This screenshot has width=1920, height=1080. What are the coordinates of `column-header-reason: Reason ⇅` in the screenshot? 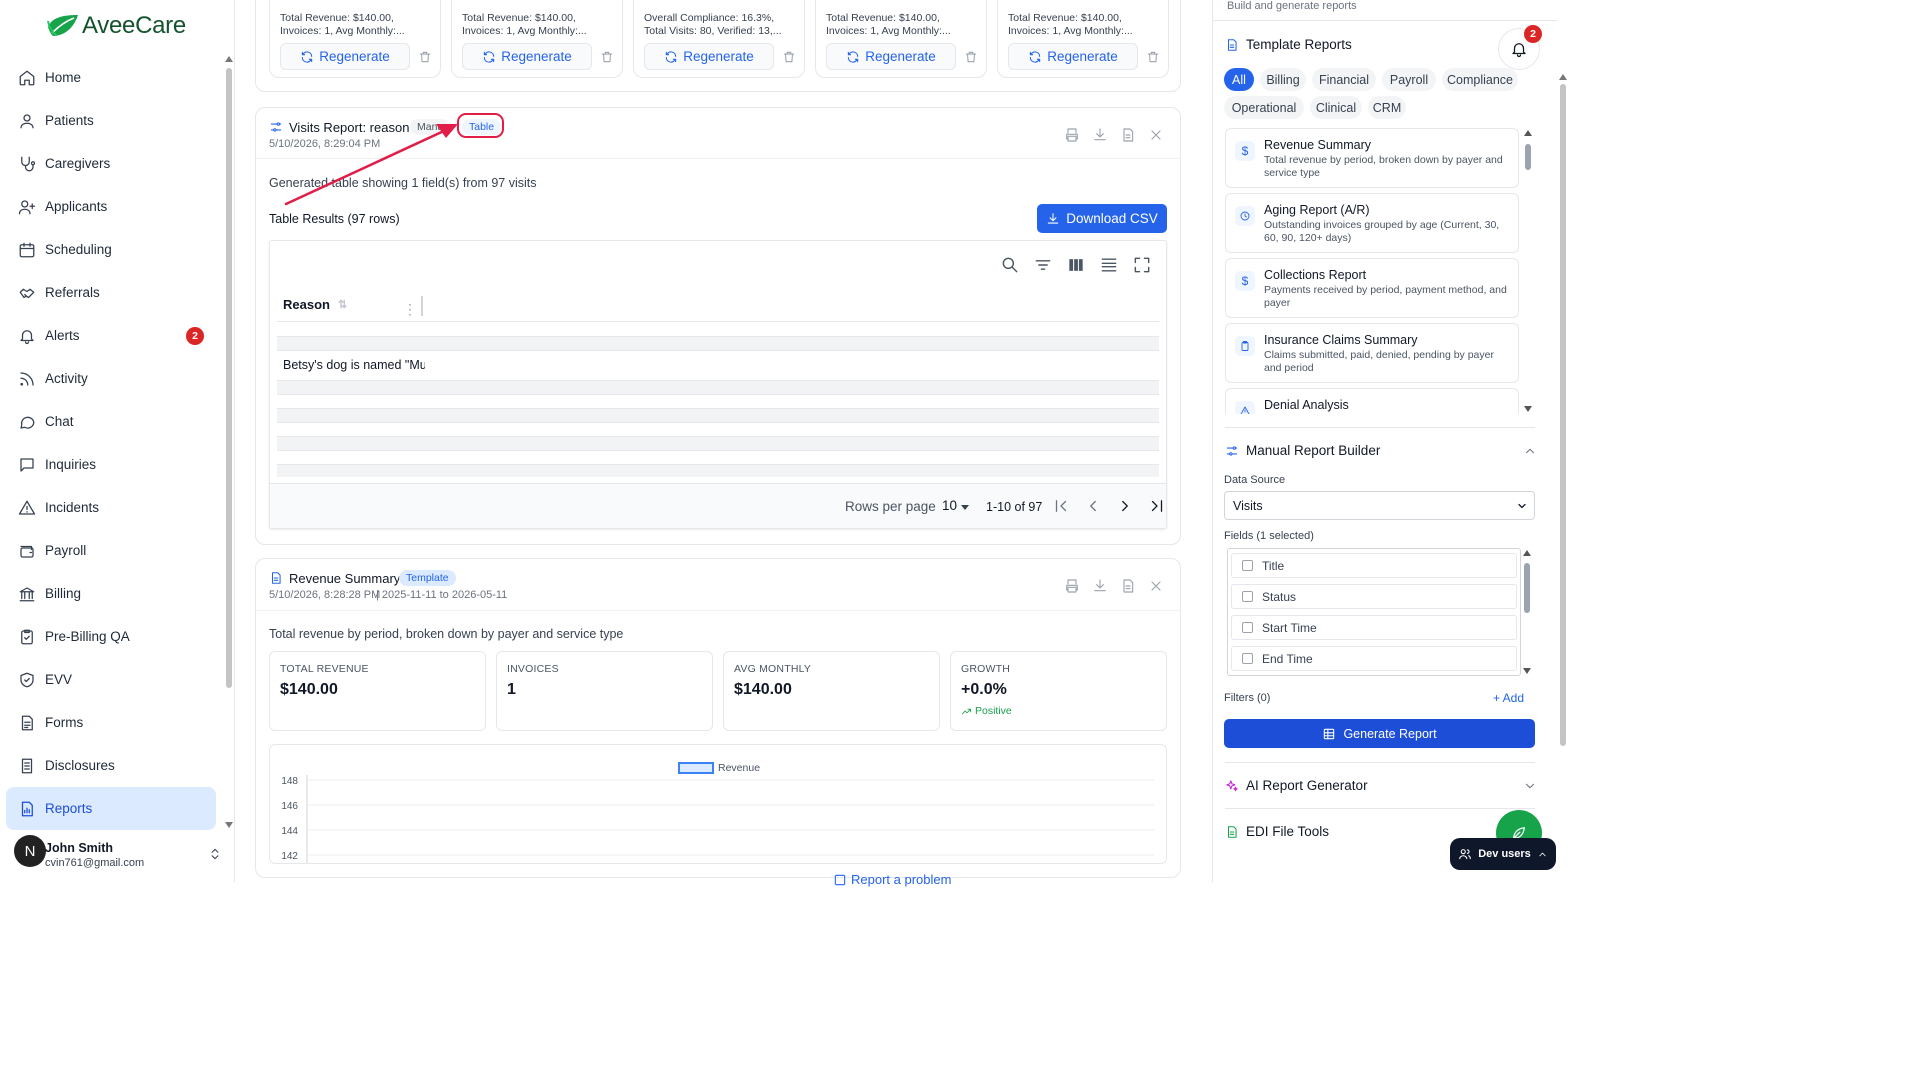 It's located at (353, 304).